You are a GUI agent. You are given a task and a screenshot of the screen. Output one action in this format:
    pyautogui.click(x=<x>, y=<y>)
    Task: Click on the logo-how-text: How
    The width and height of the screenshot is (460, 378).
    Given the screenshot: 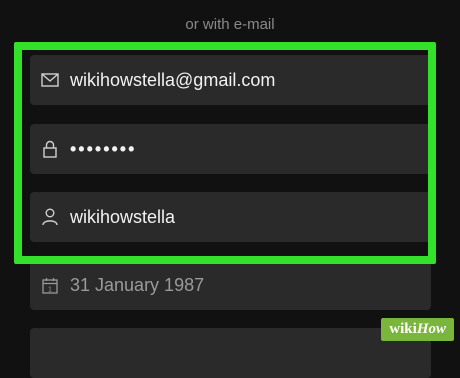 What is the action you would take?
    pyautogui.click(x=431, y=329)
    